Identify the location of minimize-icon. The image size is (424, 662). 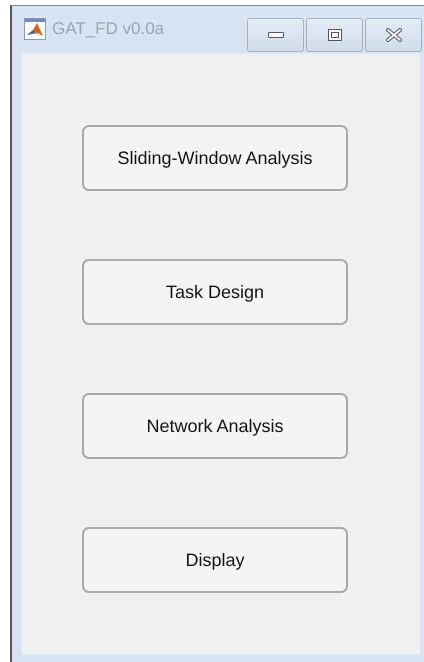
(276, 35).